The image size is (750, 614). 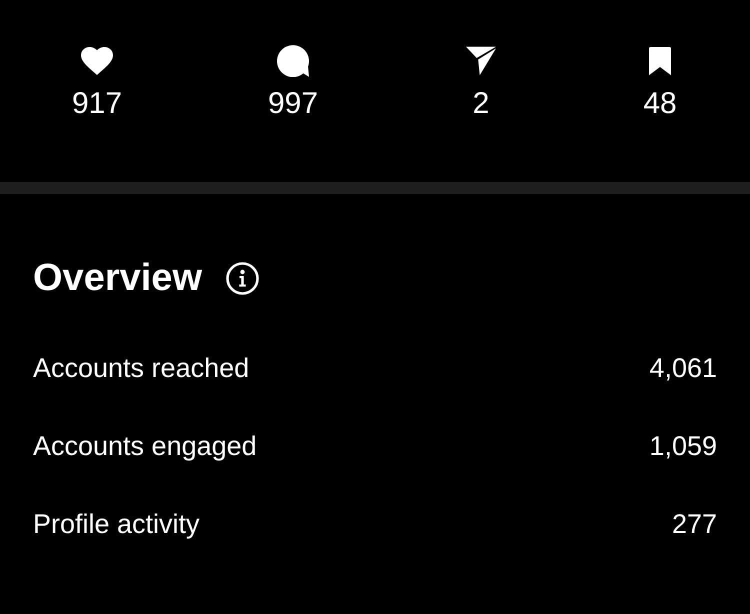 I want to click on metric-label: Accounts engaged, so click(x=145, y=446).